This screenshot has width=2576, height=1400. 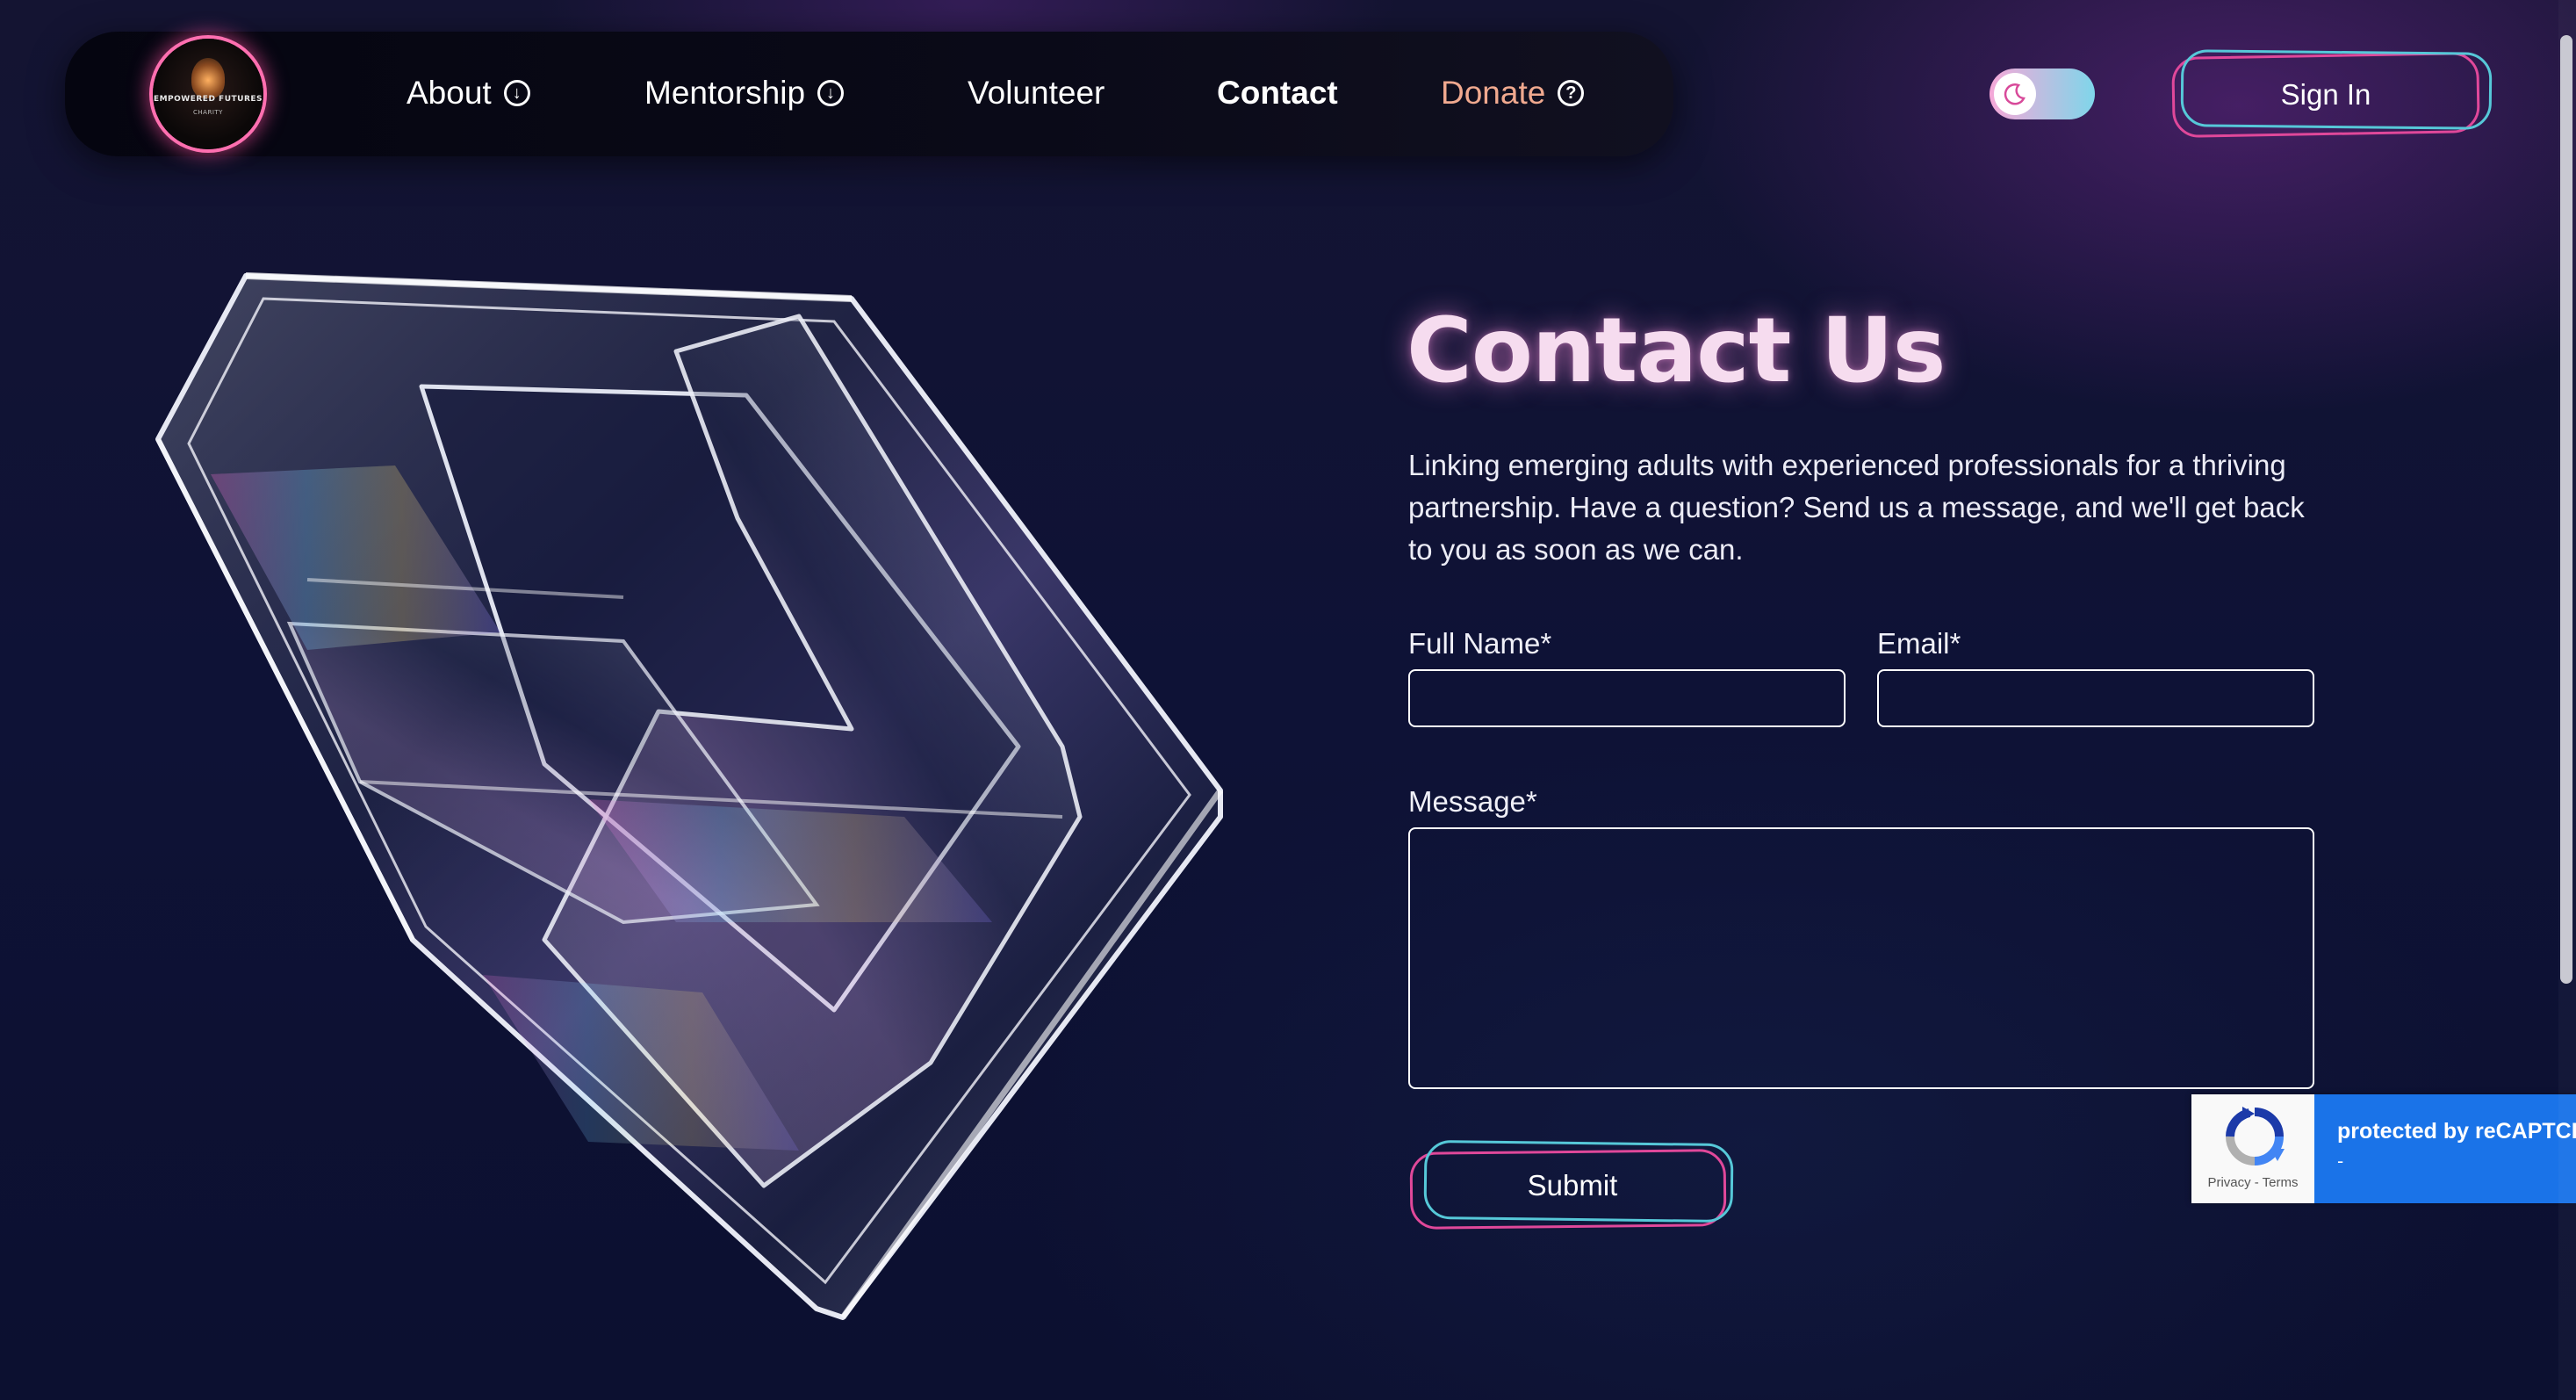 I want to click on nav-item-donate: Donate ?, so click(x=1513, y=93).